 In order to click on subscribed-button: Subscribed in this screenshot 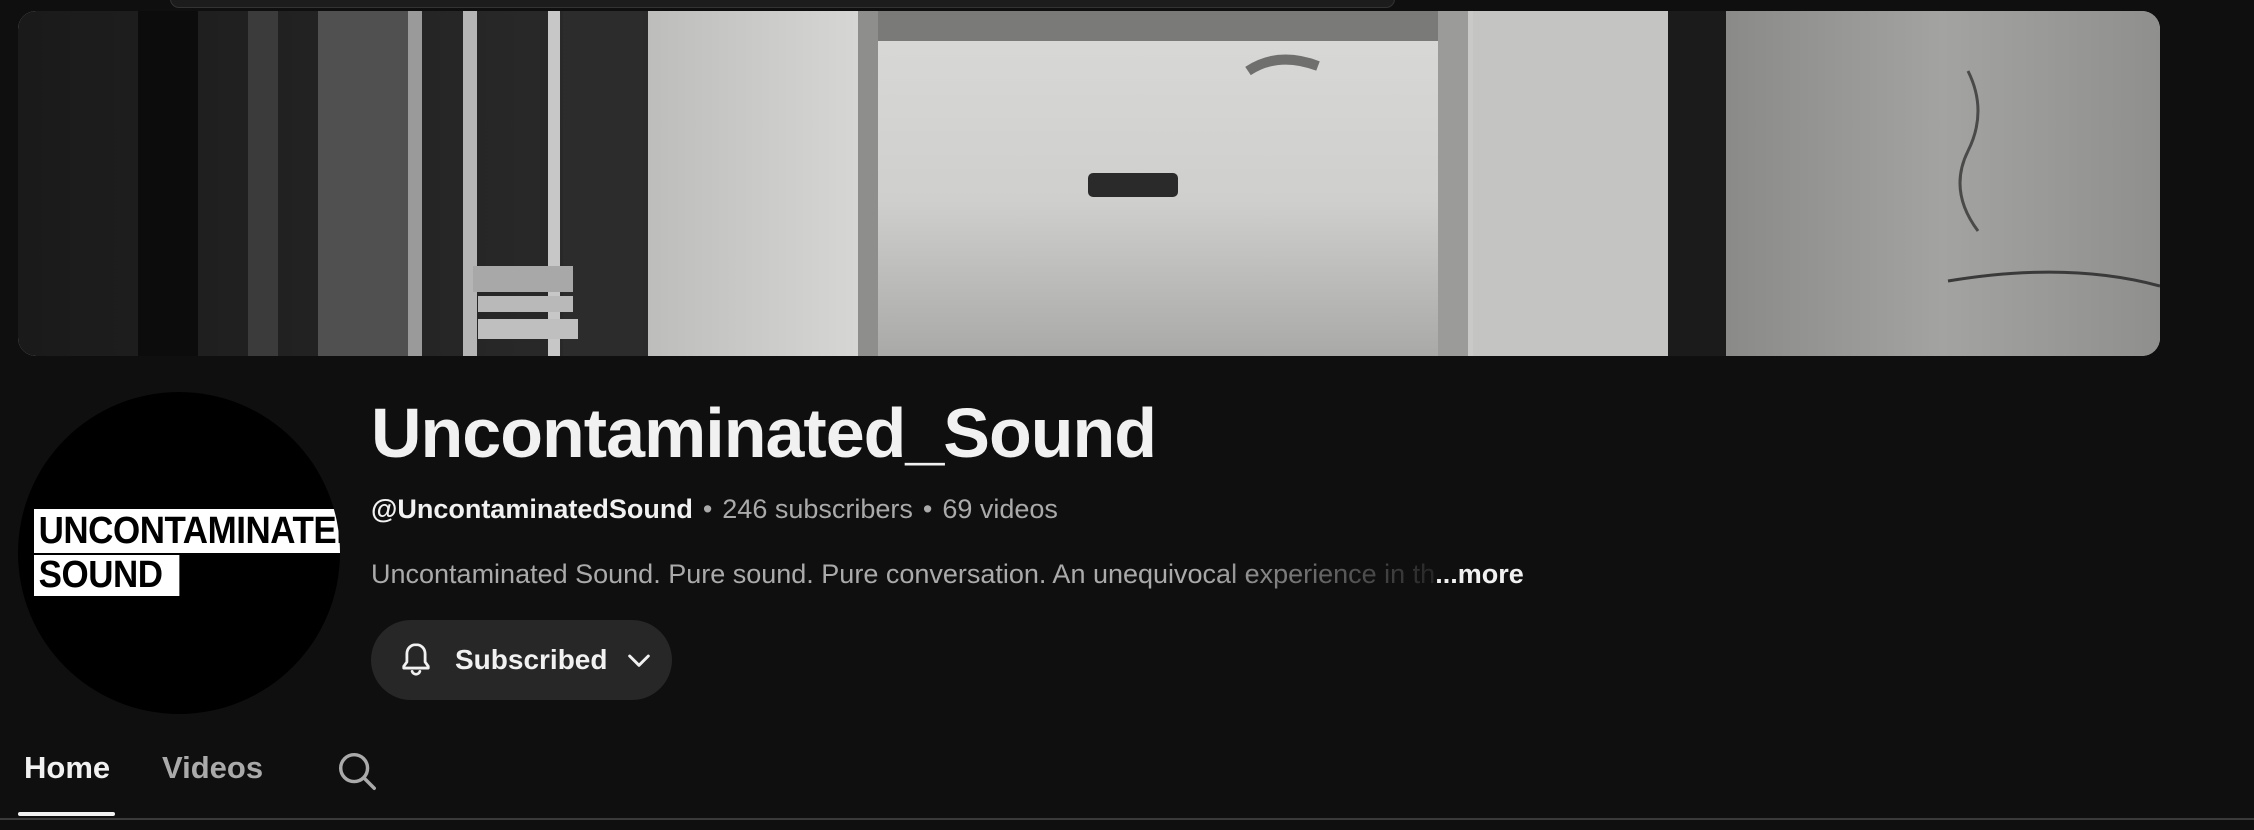, I will do `click(521, 660)`.